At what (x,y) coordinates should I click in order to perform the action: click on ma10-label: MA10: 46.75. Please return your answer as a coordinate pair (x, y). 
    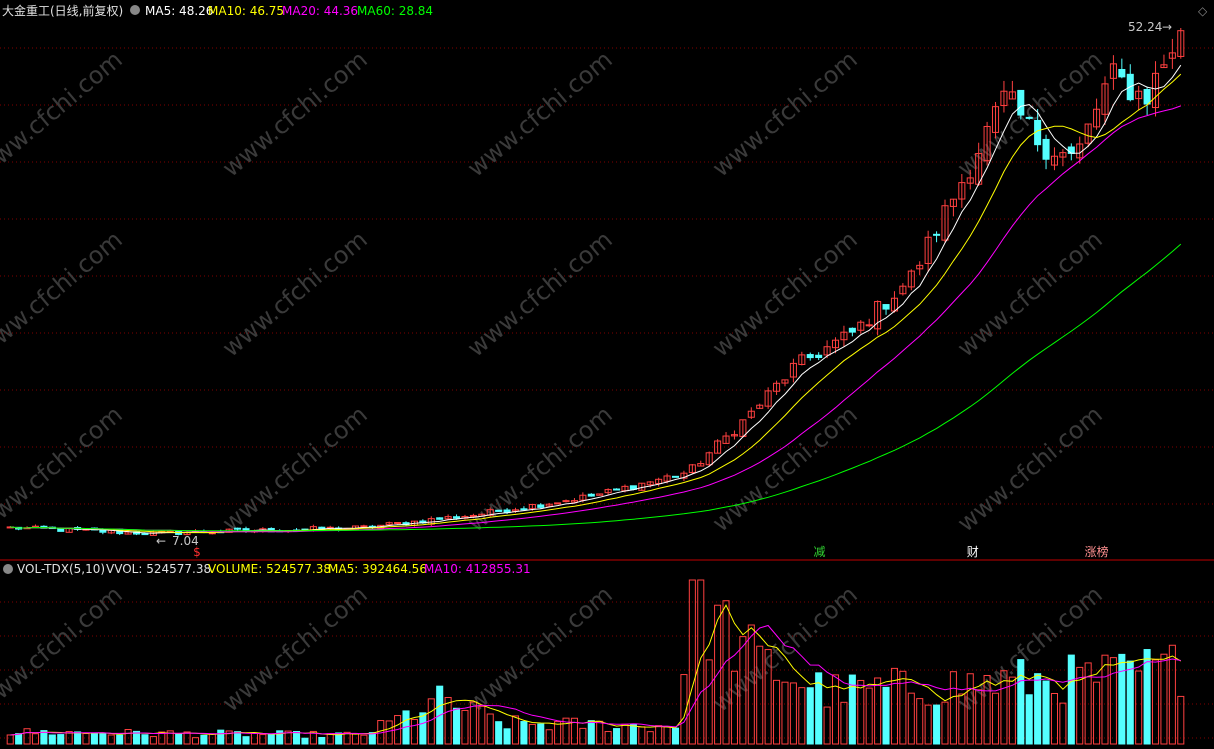
    Looking at the image, I should click on (246, 11).